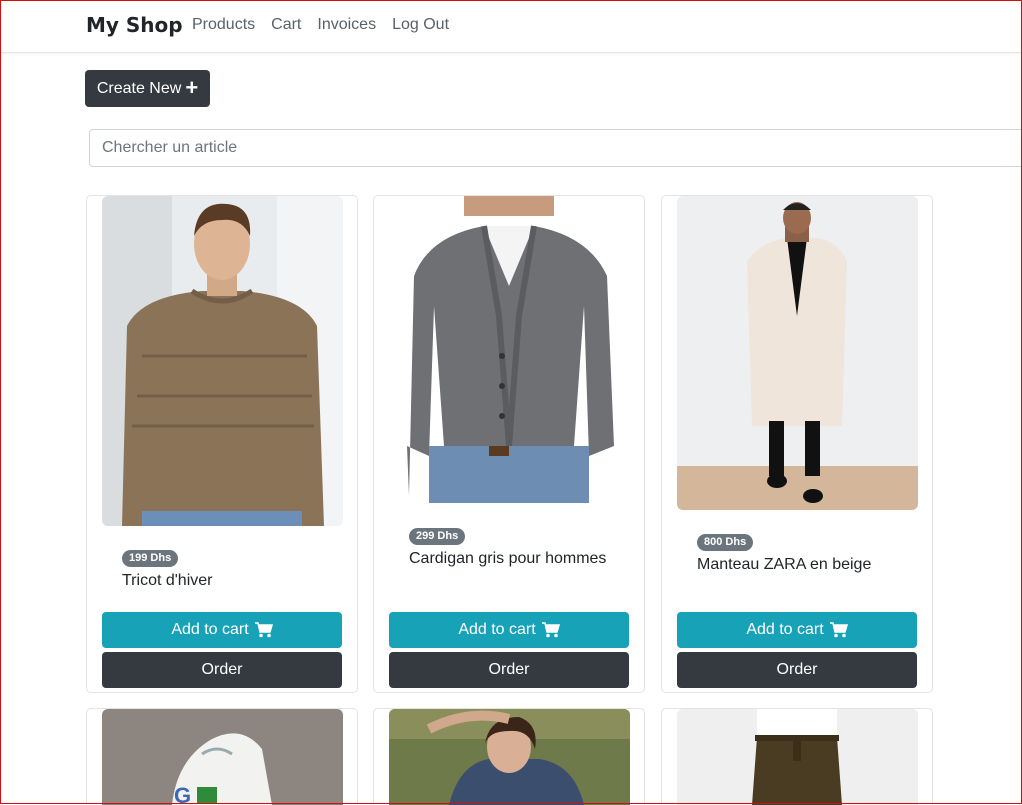 This screenshot has height=805, width=1022. Describe the element at coordinates (555, 148) in the screenshot. I see `search-input` at that location.